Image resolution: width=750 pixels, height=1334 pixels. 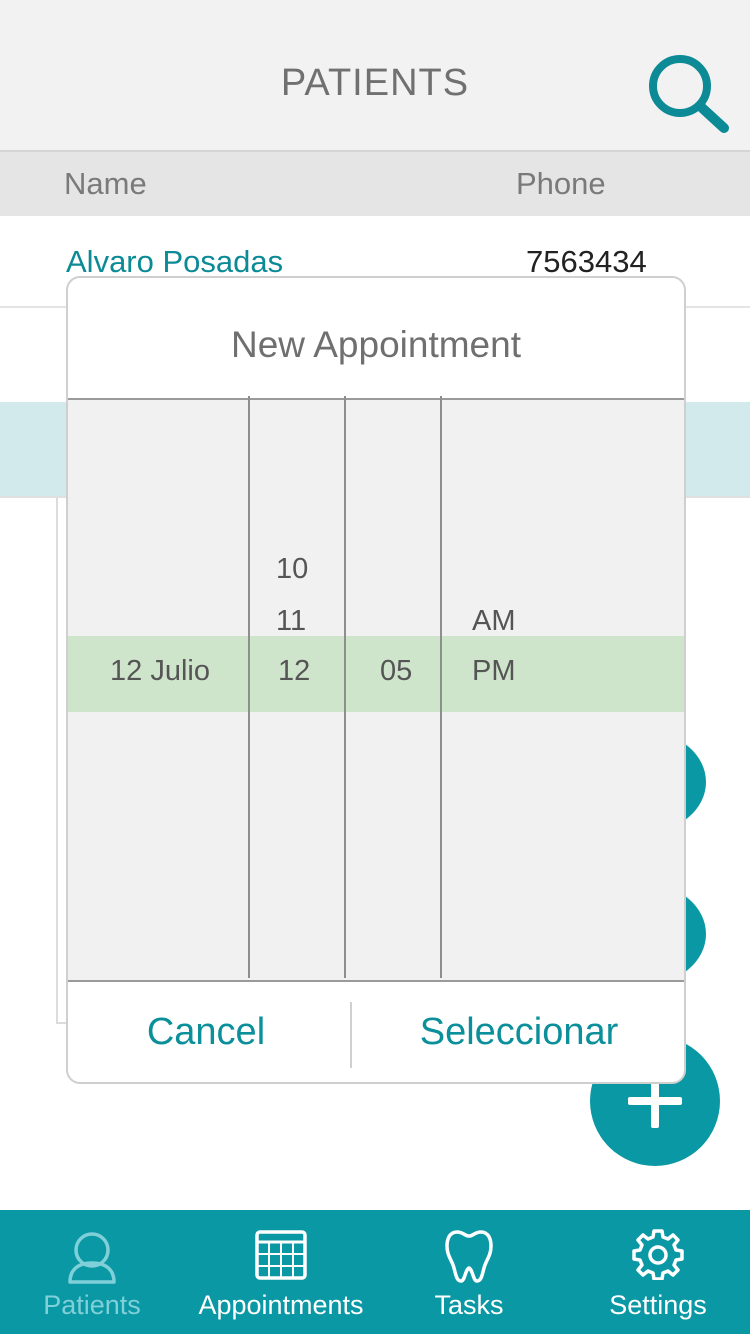 What do you see at coordinates (294, 671) in the screenshot?
I see `picker-hour-selected: 12` at bounding box center [294, 671].